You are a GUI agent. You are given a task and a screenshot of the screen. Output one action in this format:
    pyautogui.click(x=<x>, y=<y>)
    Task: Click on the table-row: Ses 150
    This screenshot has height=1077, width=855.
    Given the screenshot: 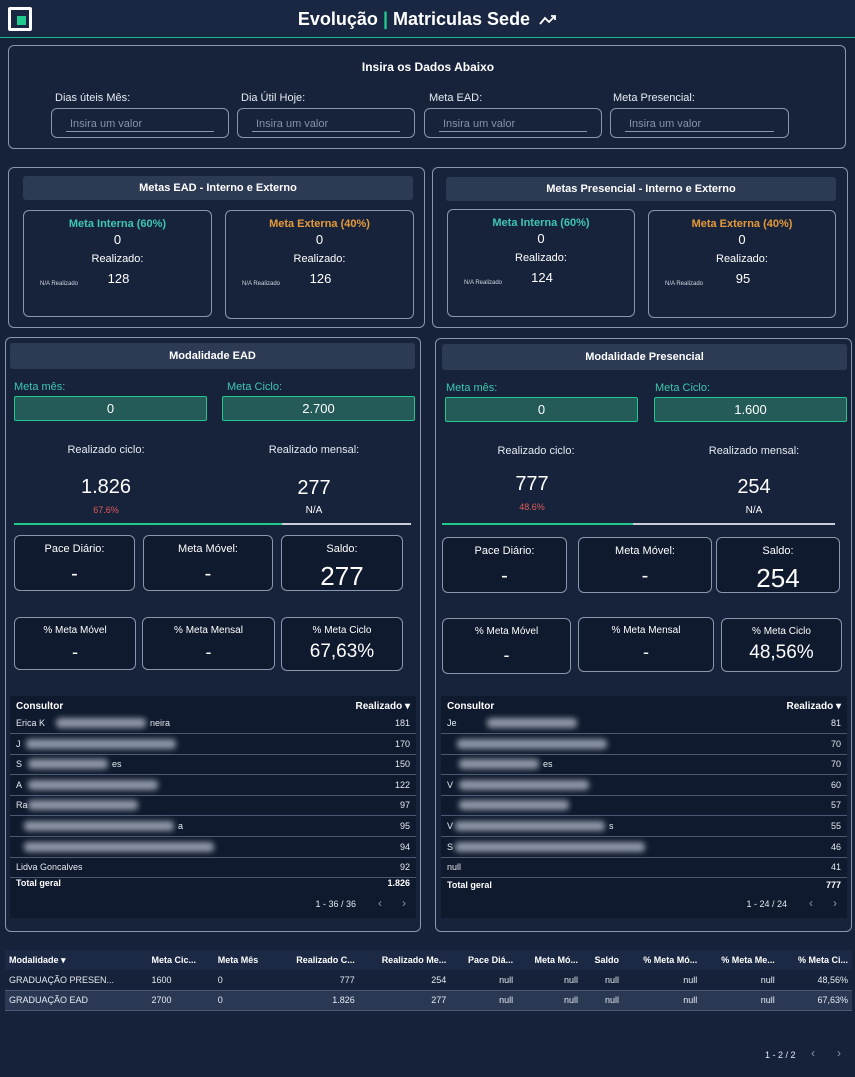 What is the action you would take?
    pyautogui.click(x=213, y=765)
    